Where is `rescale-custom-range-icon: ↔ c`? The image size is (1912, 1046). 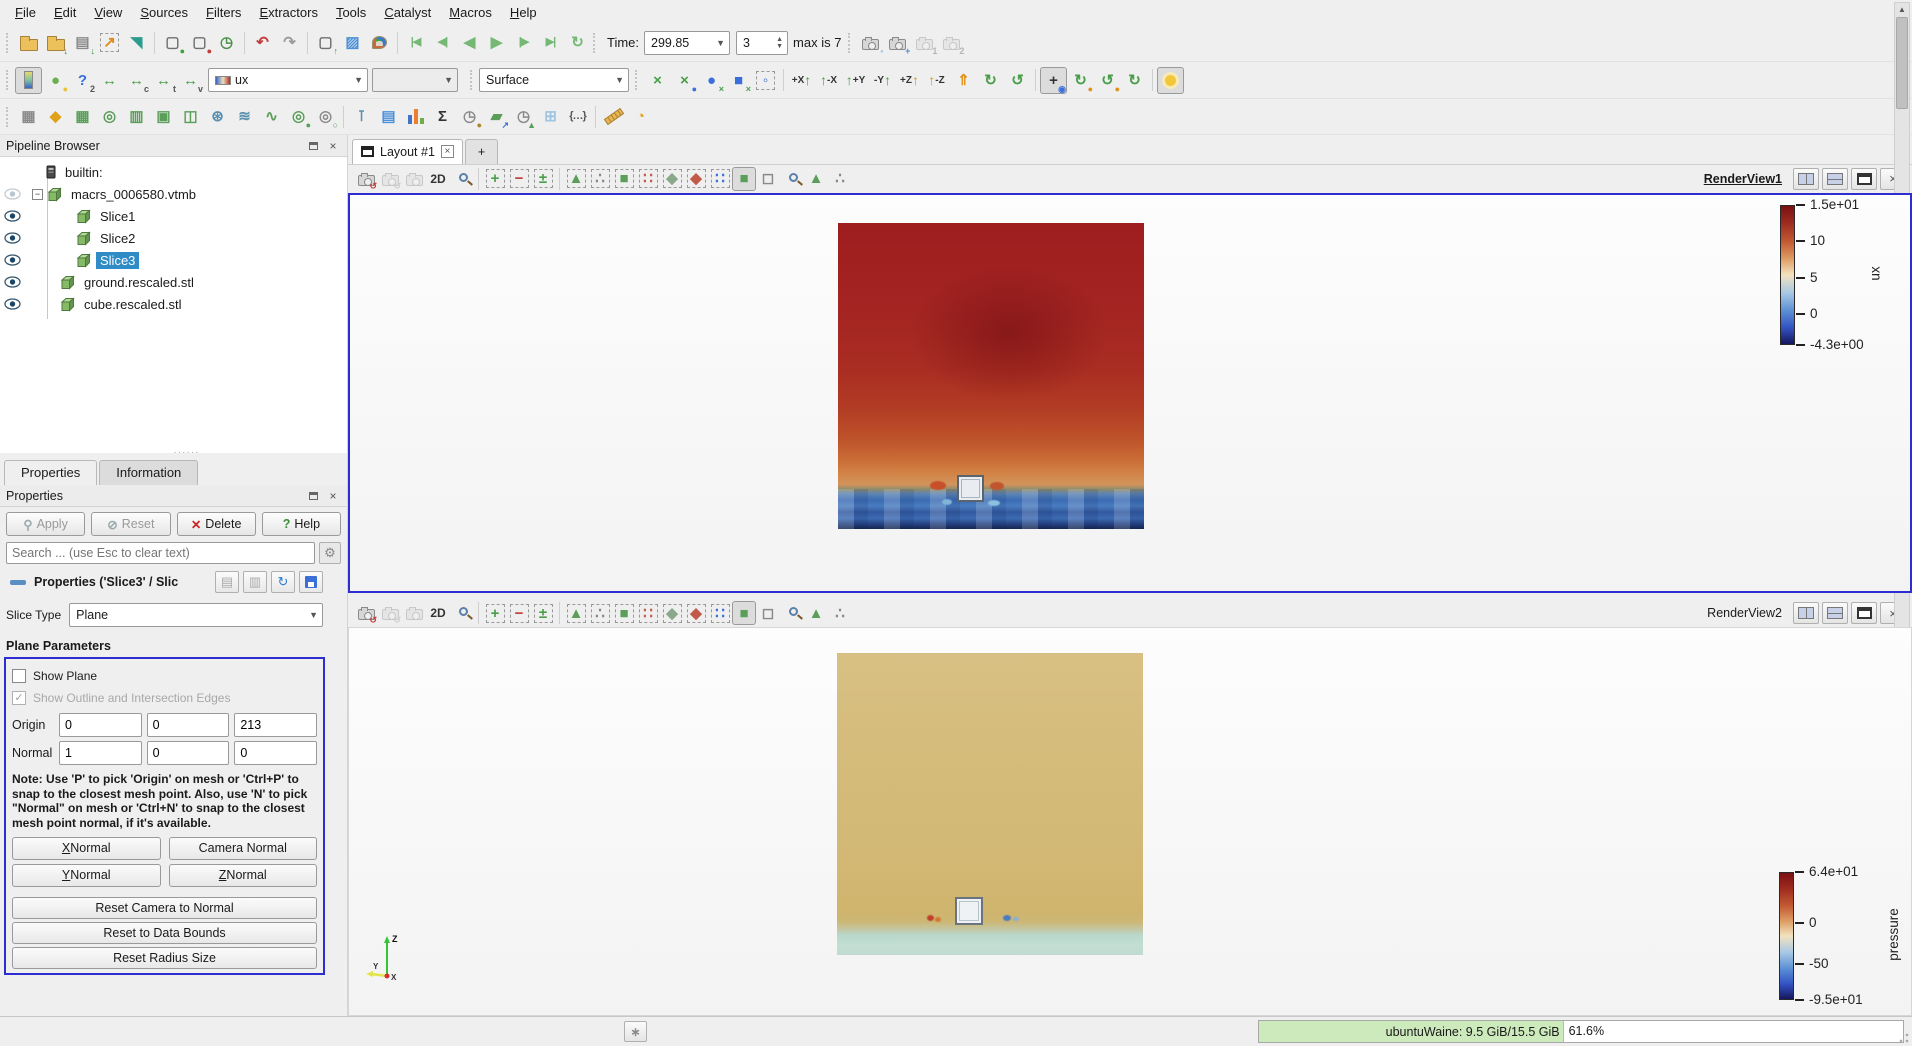
rescale-custom-range-icon: ↔ c is located at coordinates (136, 80).